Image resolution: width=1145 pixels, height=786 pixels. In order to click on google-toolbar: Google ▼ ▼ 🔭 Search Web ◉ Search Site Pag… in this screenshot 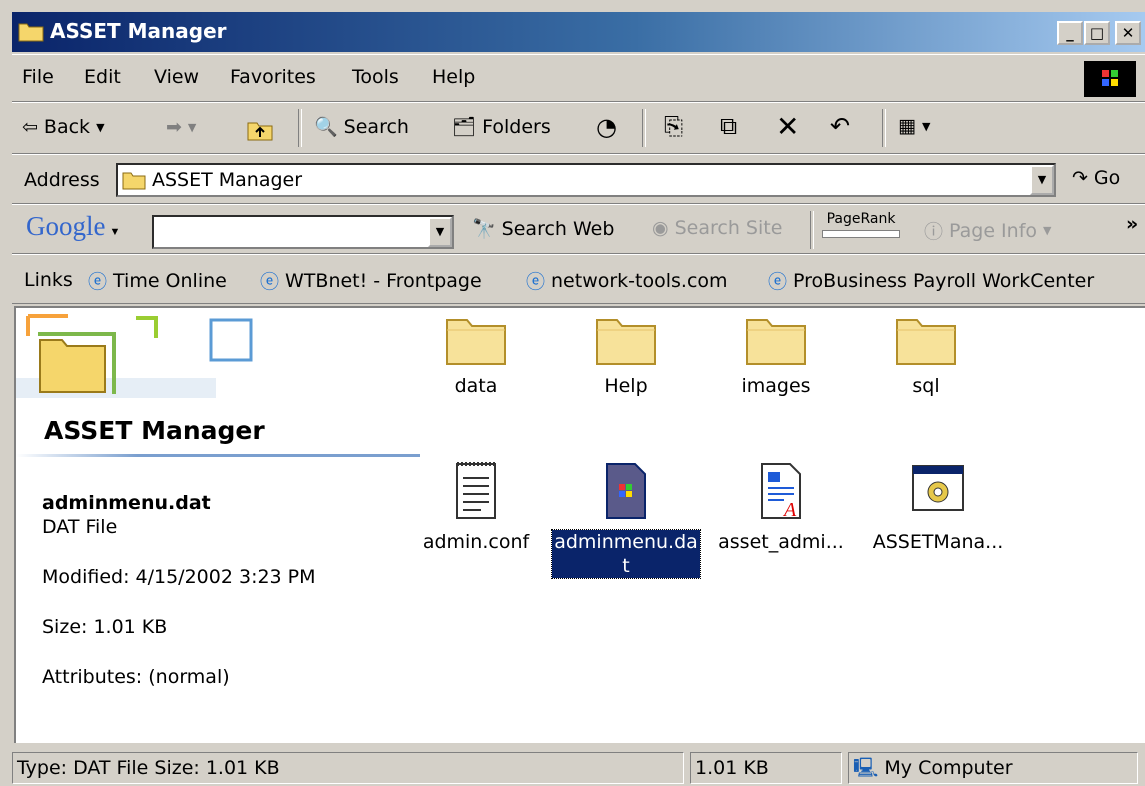, I will do `click(578, 229)`.